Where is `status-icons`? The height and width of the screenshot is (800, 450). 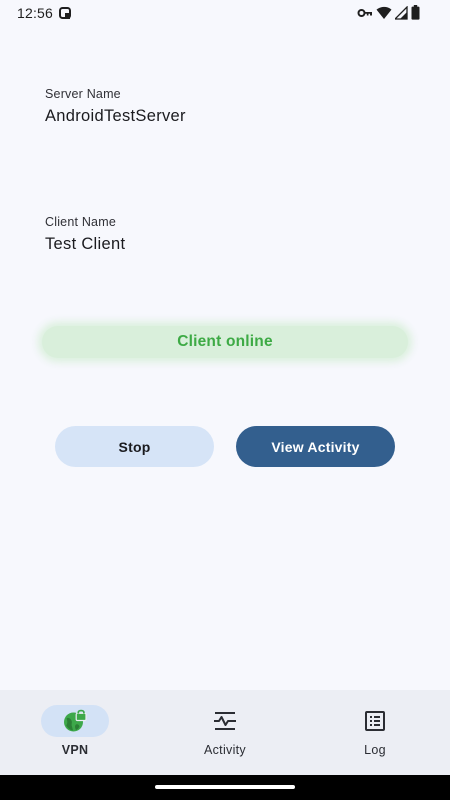
status-icons is located at coordinates (388, 14).